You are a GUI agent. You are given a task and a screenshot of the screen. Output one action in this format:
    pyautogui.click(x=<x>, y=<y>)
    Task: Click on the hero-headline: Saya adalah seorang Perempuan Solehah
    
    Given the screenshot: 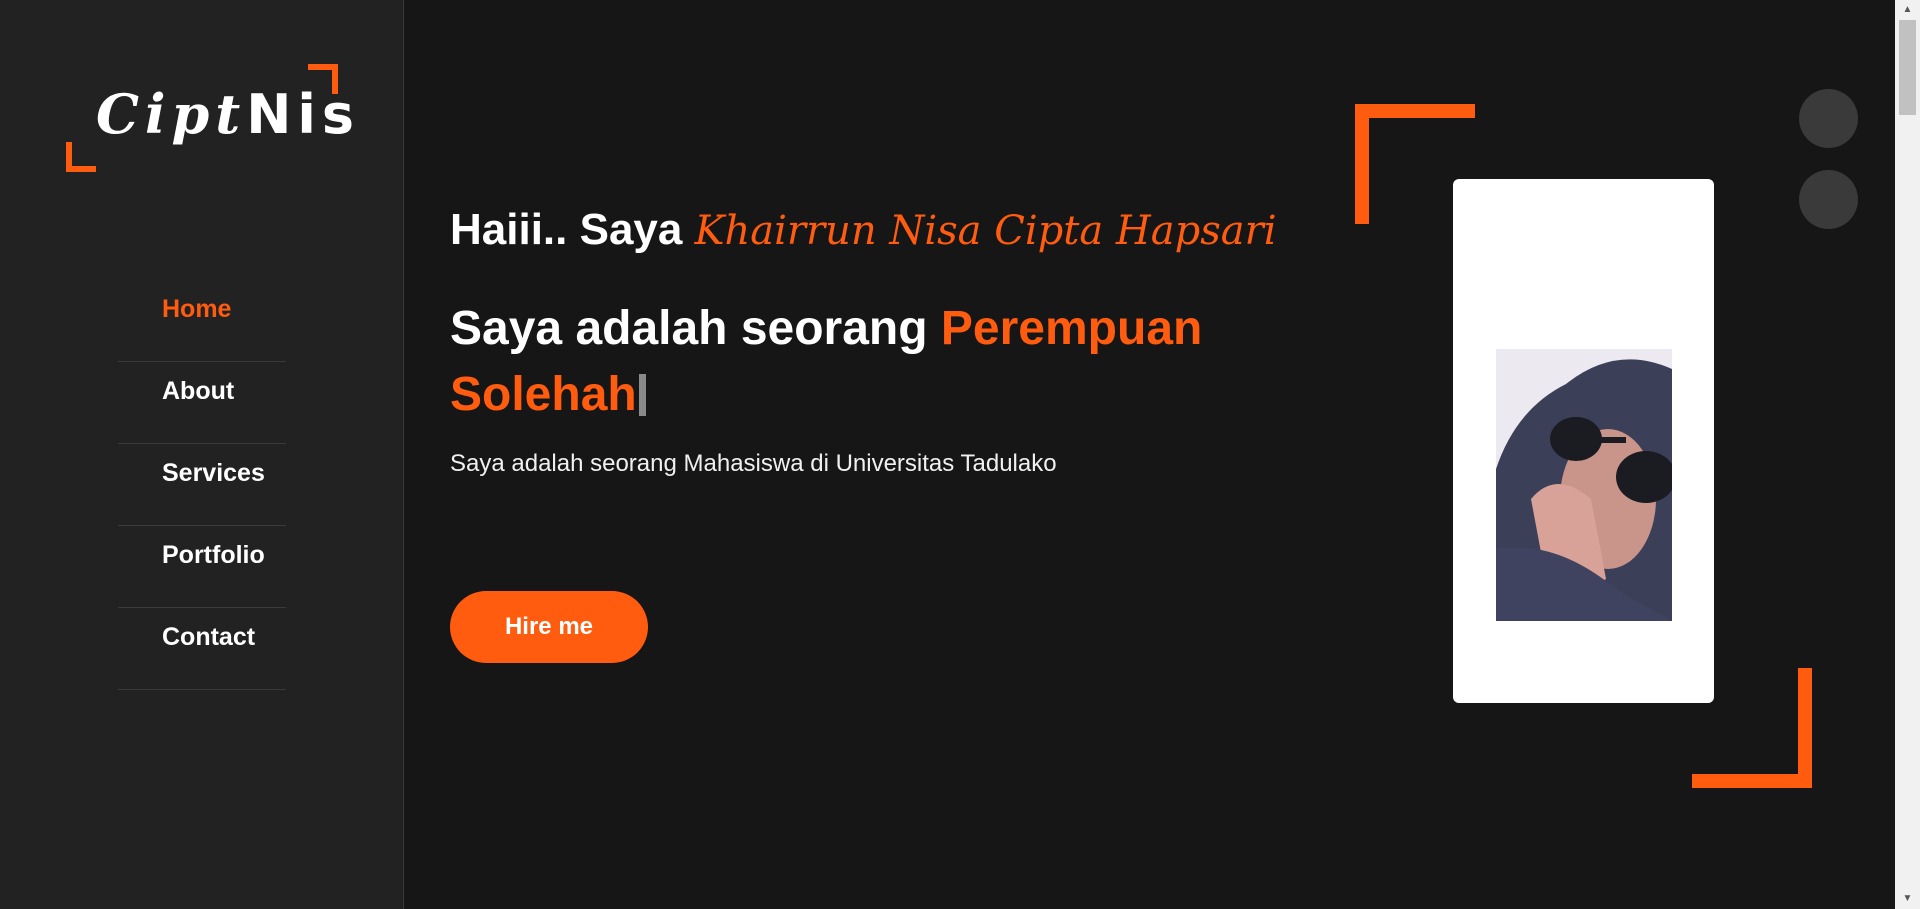 What is the action you would take?
    pyautogui.click(x=860, y=362)
    